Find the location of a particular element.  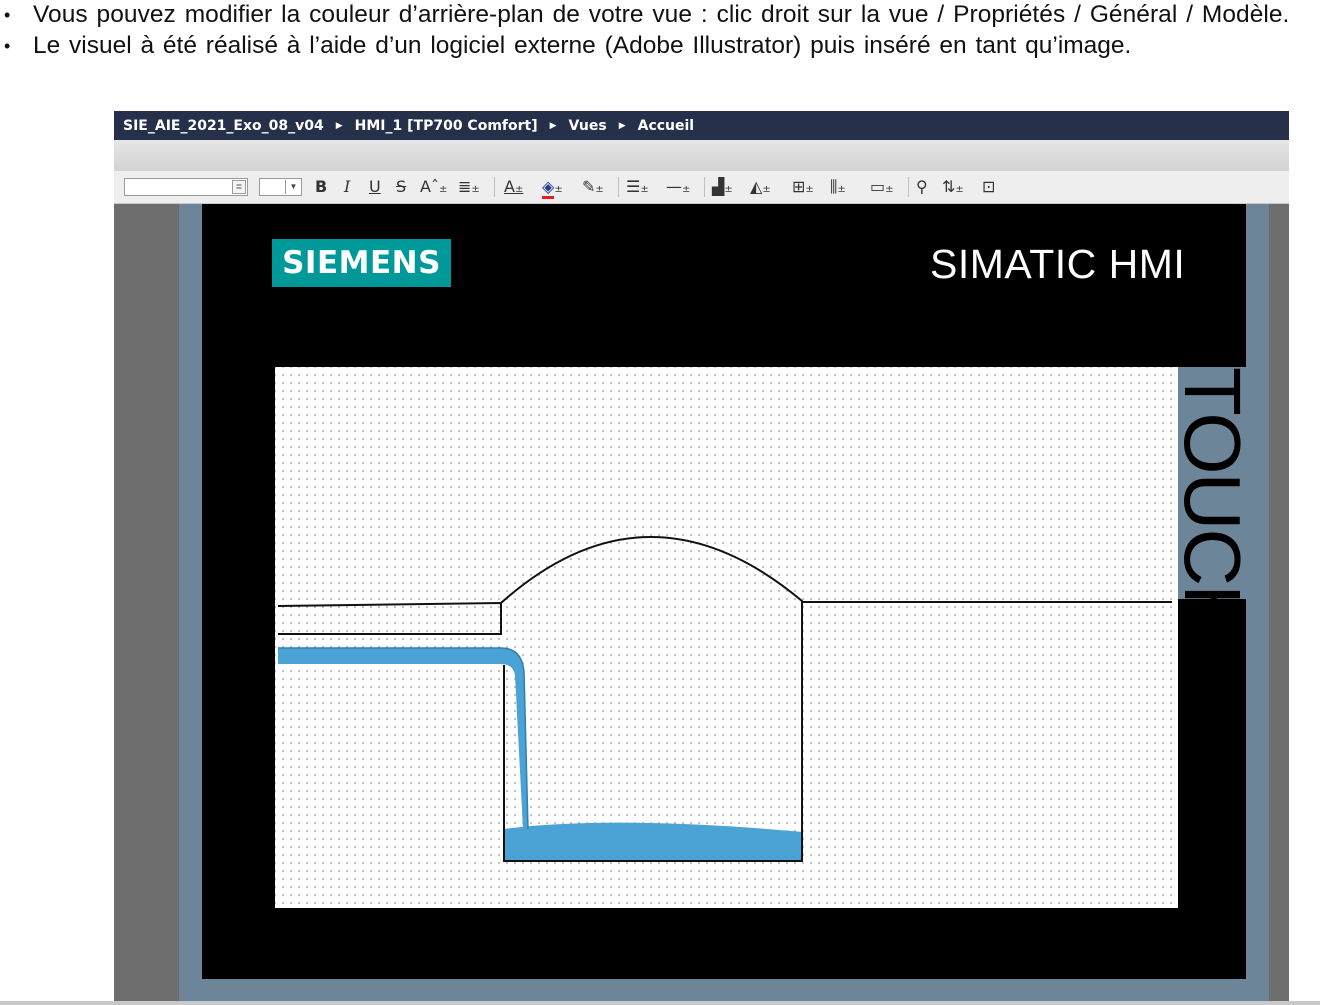

italic-icon: I is located at coordinates (347, 187).